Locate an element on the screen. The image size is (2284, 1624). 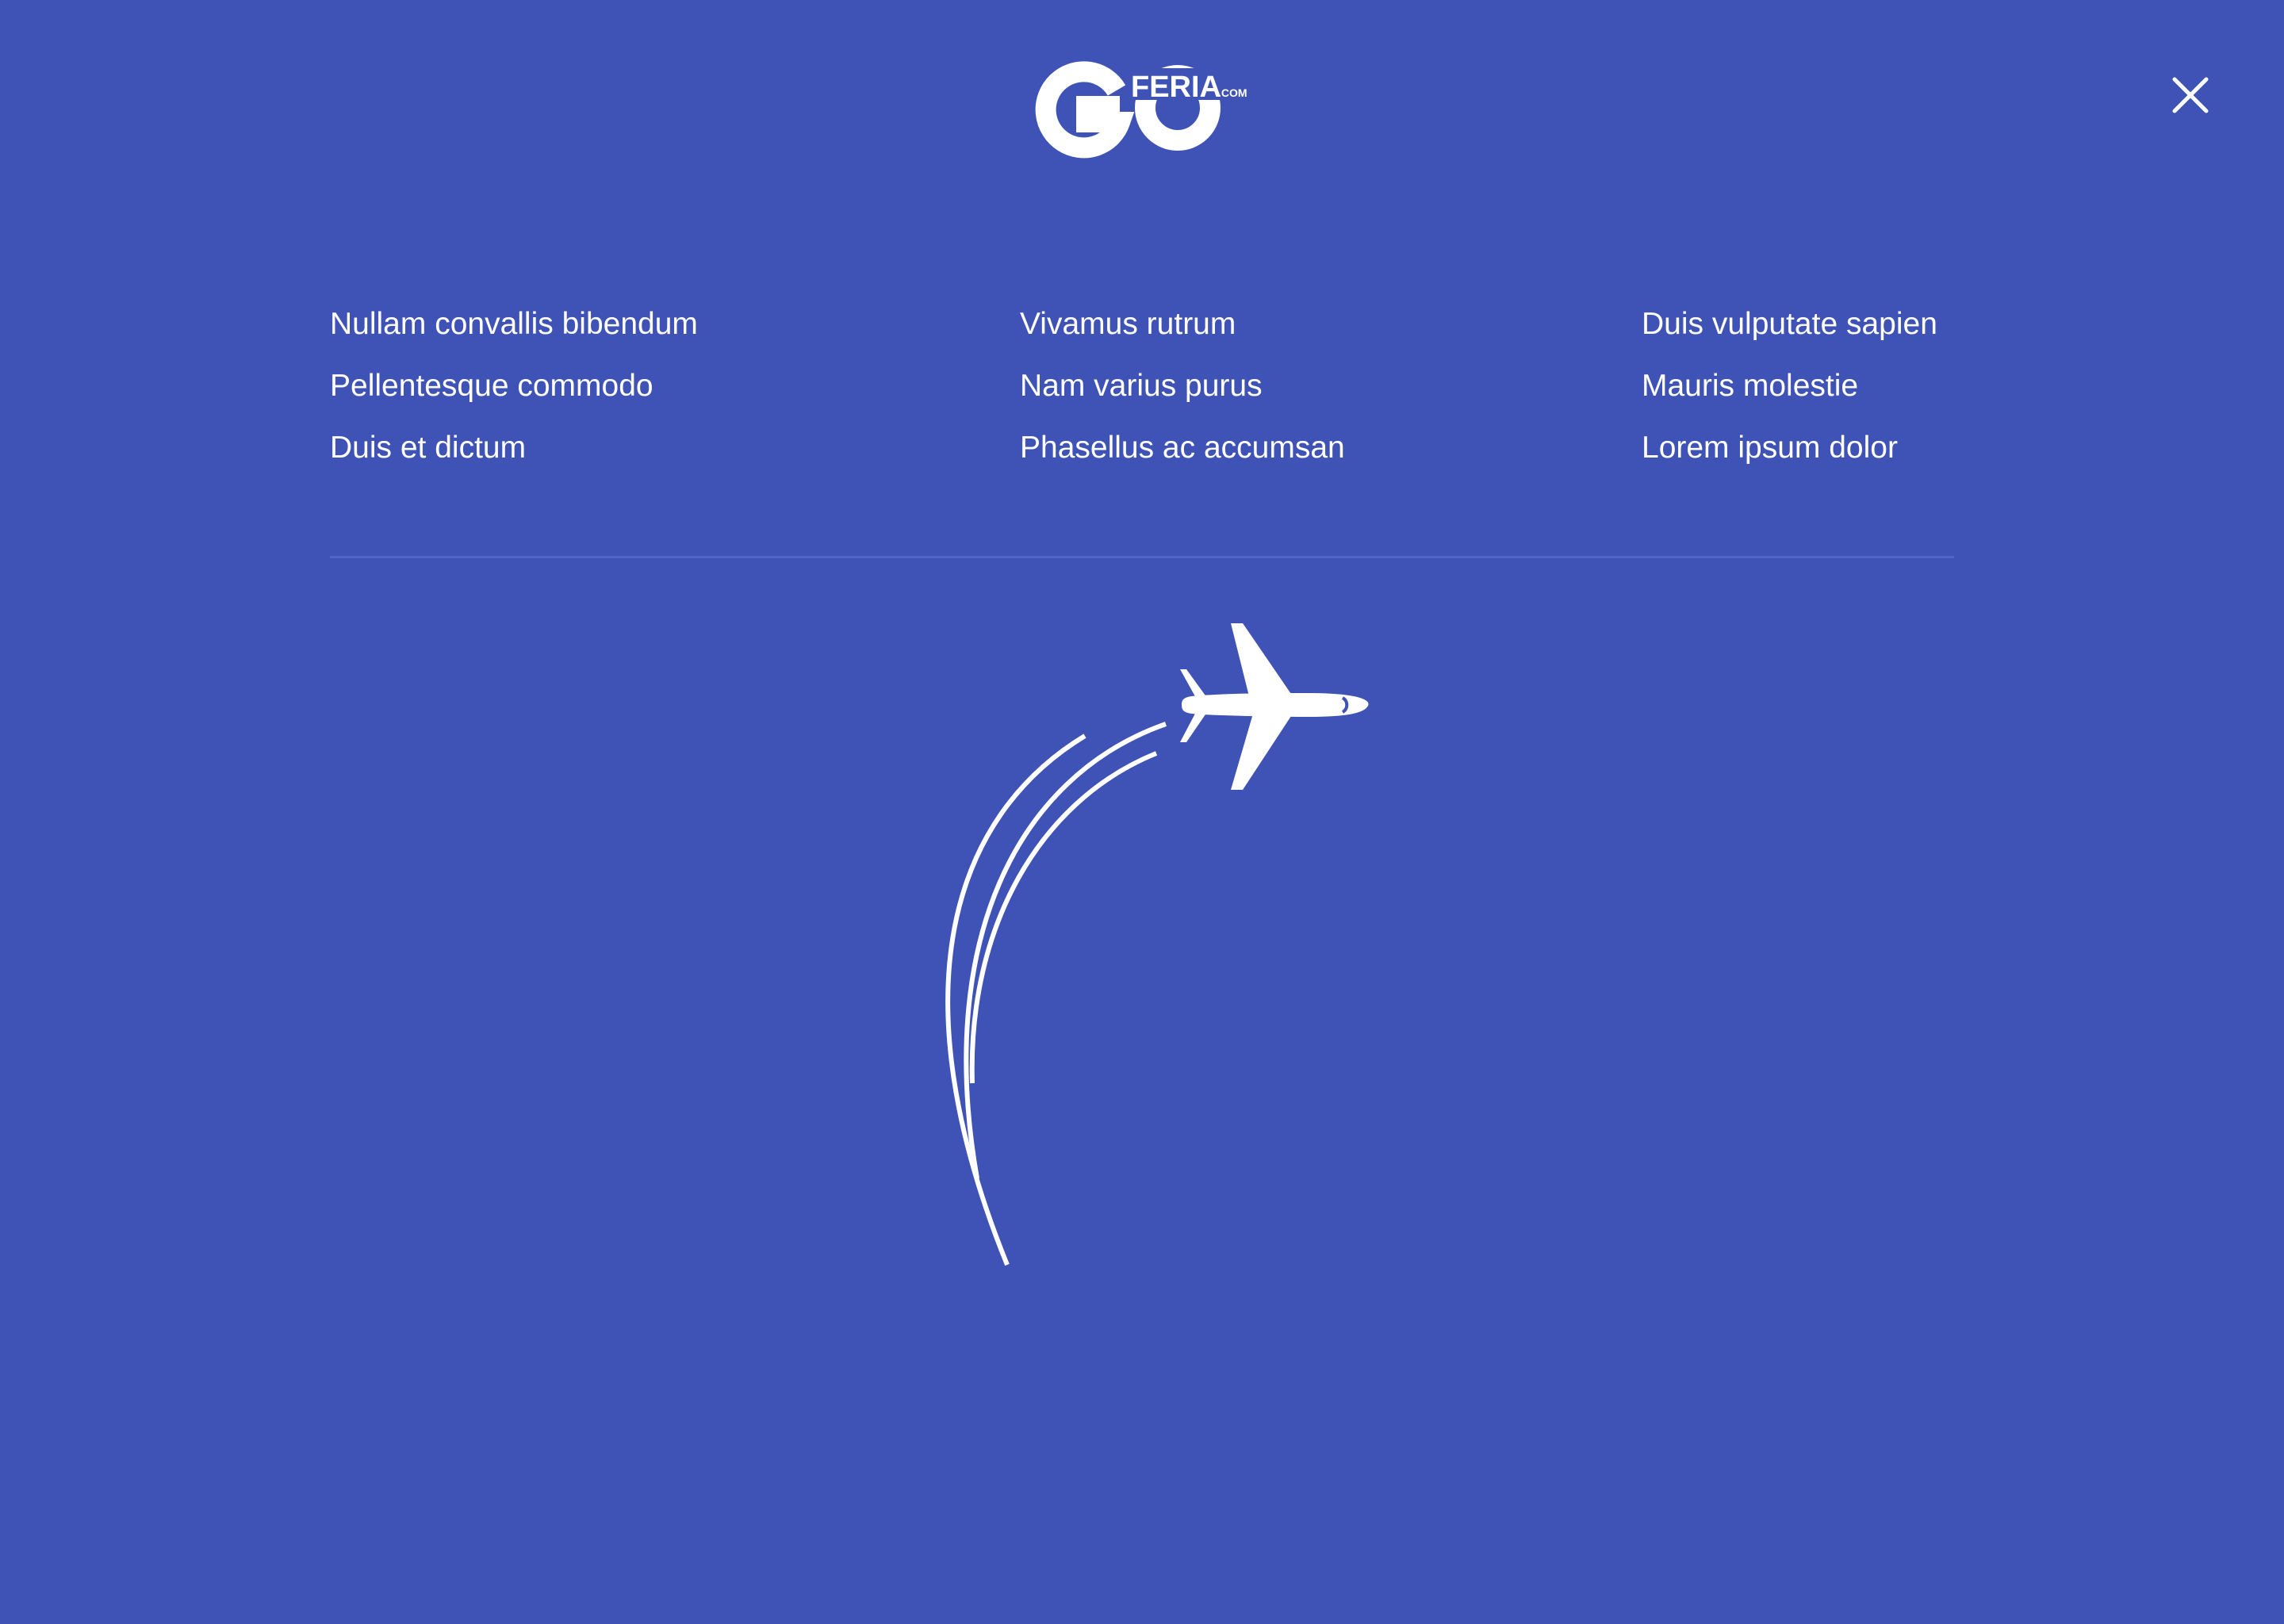
menu-link: Pellentesque commodo is located at coordinates (514, 386).